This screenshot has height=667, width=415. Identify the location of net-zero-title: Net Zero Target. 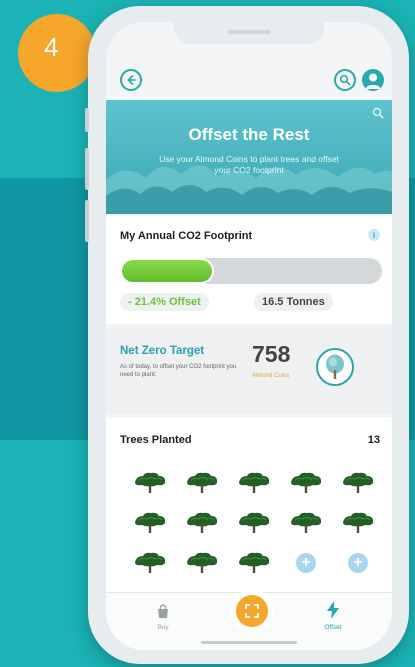
(162, 351).